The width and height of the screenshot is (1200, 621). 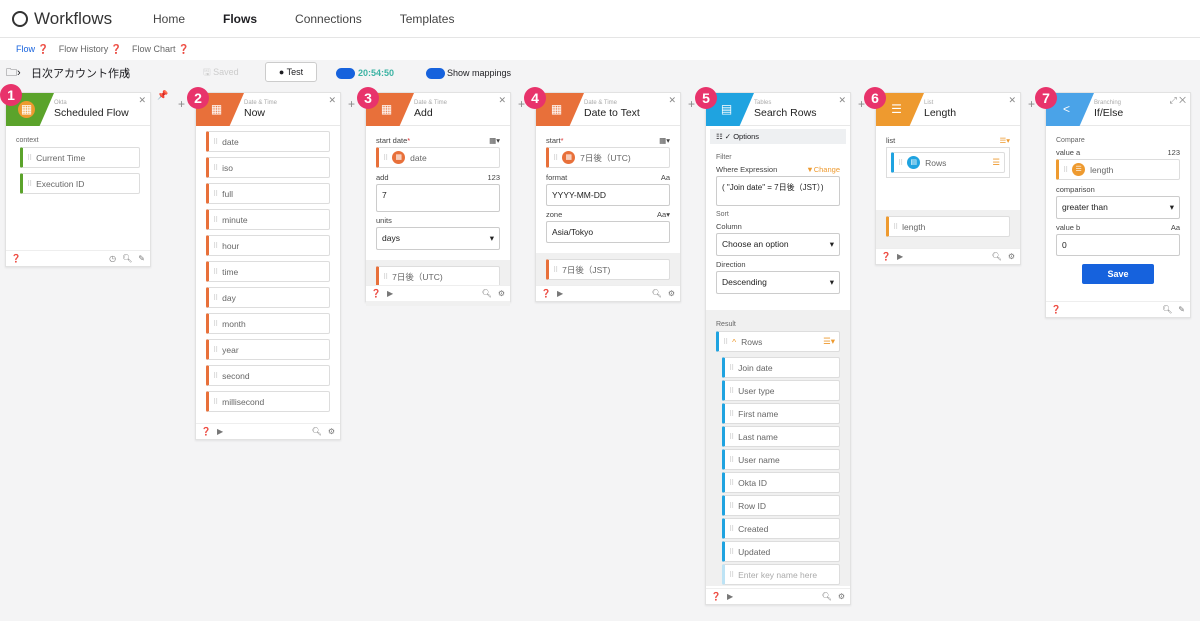 What do you see at coordinates (435, 73) in the screenshot?
I see `mappings-toggle` at bounding box center [435, 73].